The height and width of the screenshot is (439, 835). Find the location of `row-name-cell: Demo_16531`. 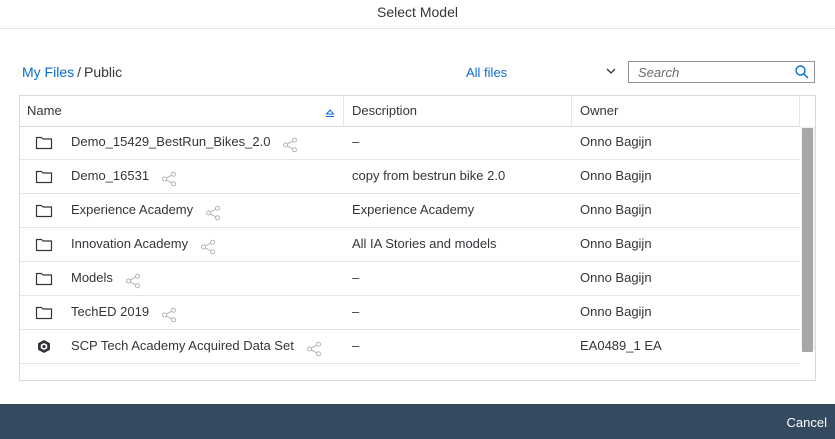

row-name-cell: Demo_16531 is located at coordinates (124, 176).